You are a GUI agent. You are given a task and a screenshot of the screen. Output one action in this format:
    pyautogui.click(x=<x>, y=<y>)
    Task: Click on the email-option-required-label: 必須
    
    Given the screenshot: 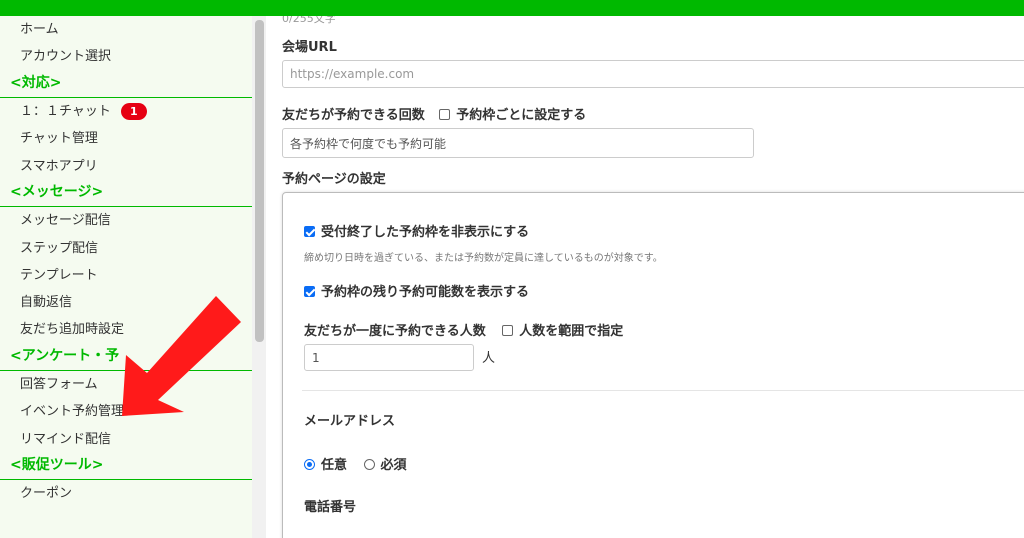 What is the action you would take?
    pyautogui.click(x=393, y=465)
    